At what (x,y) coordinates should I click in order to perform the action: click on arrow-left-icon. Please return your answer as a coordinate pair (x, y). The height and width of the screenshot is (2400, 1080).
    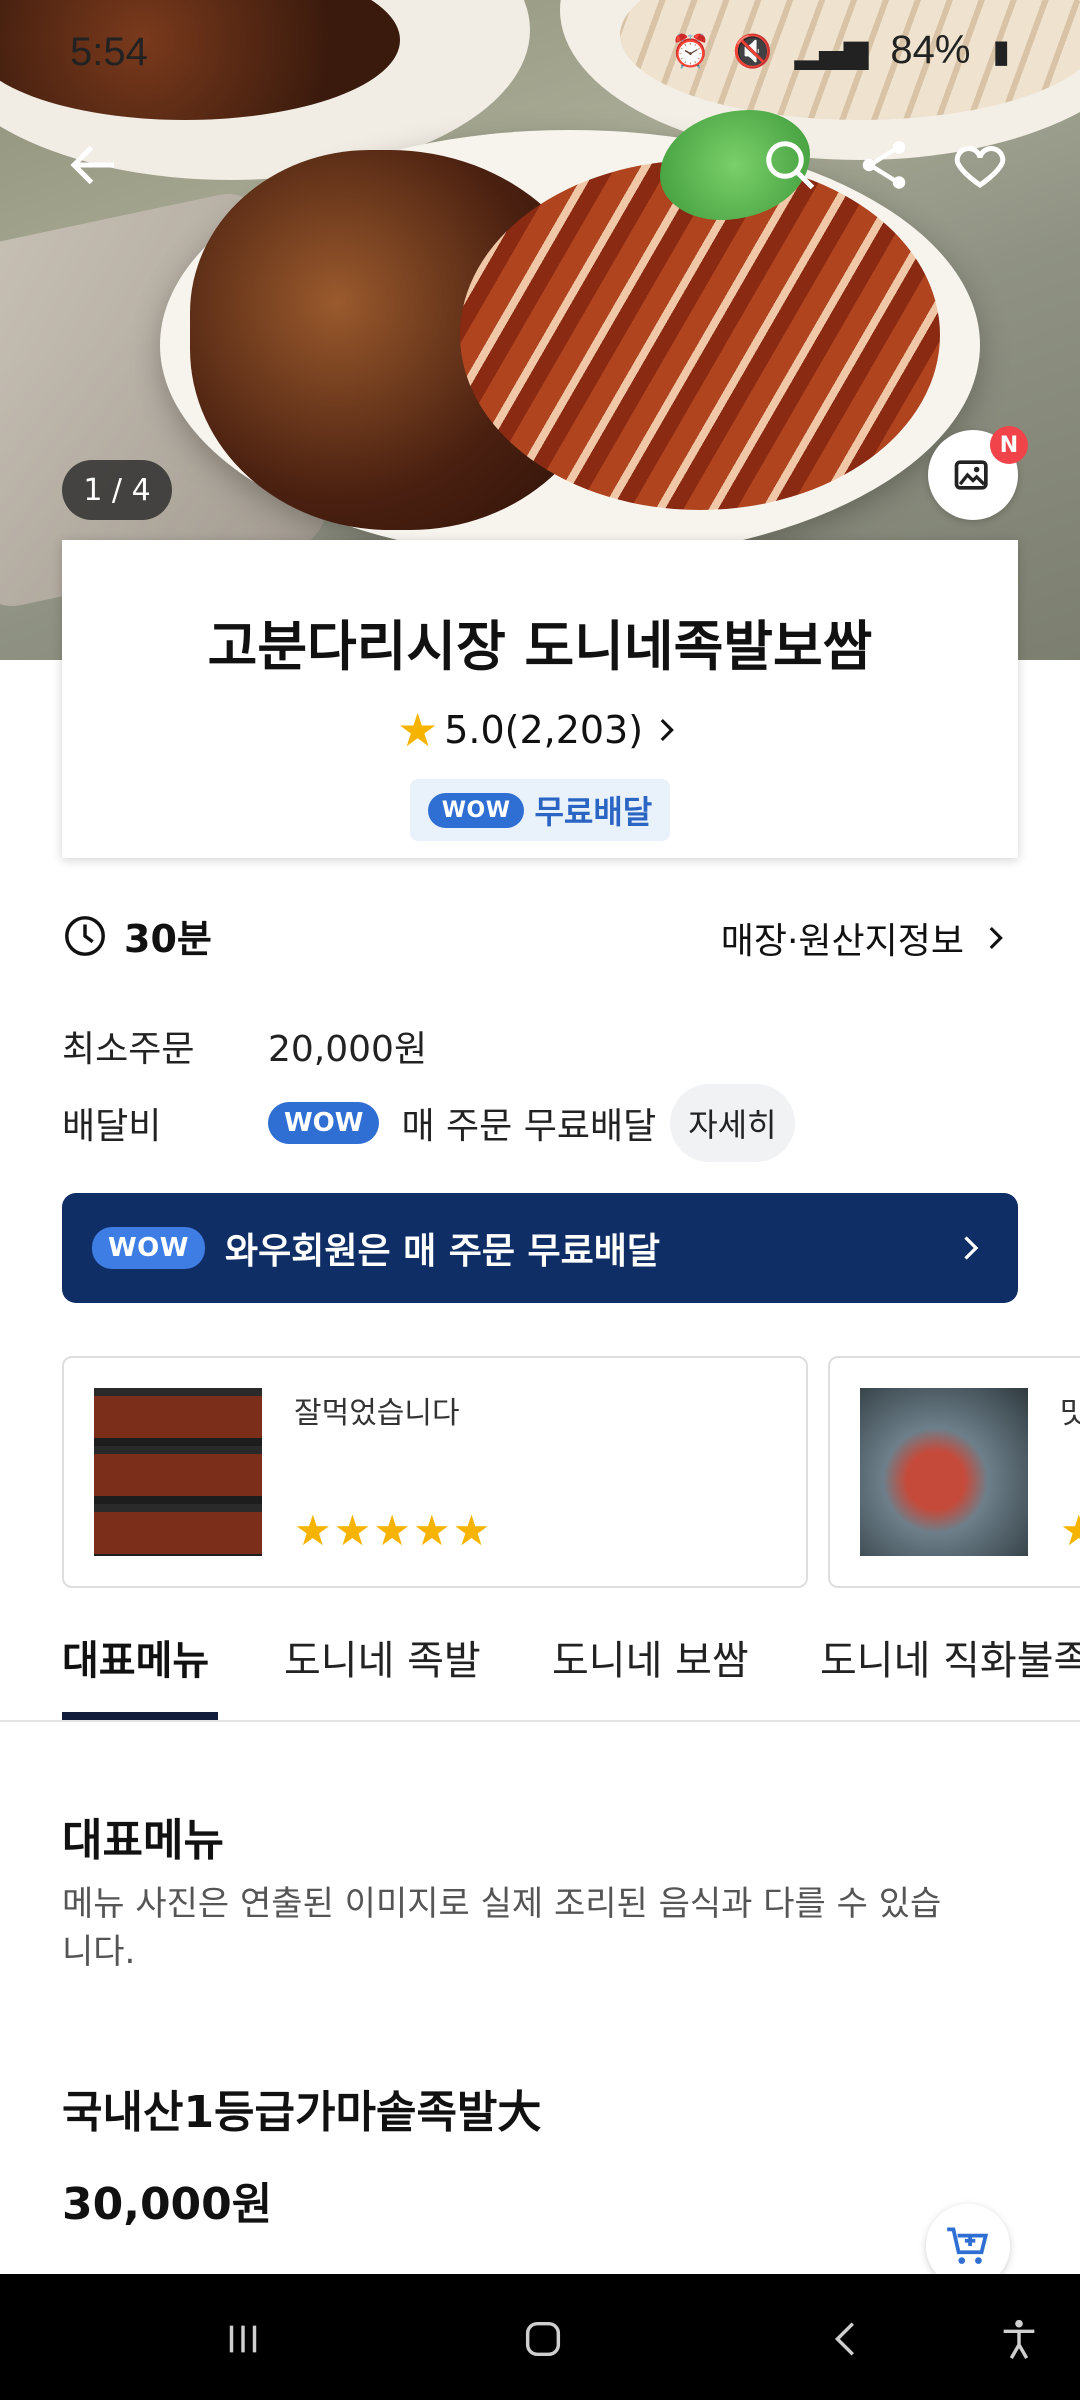
    Looking at the image, I should click on (92, 165).